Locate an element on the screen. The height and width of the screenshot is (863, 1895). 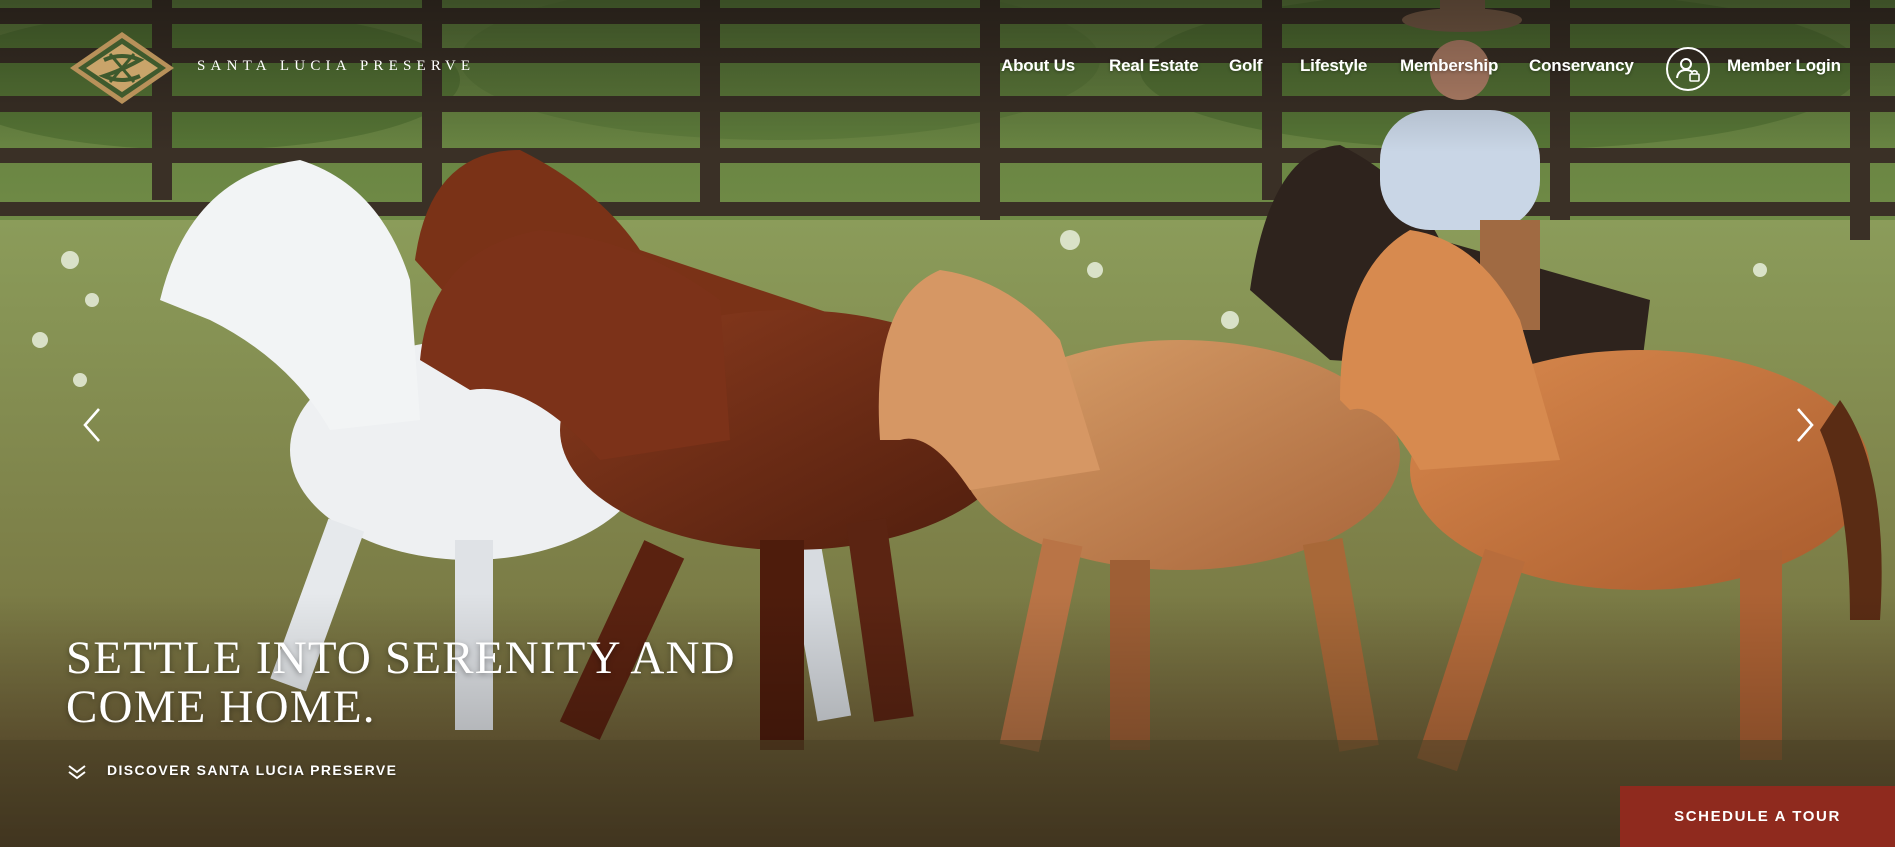
nav-item-conservancy: Conservancy is located at coordinates (1581, 66).